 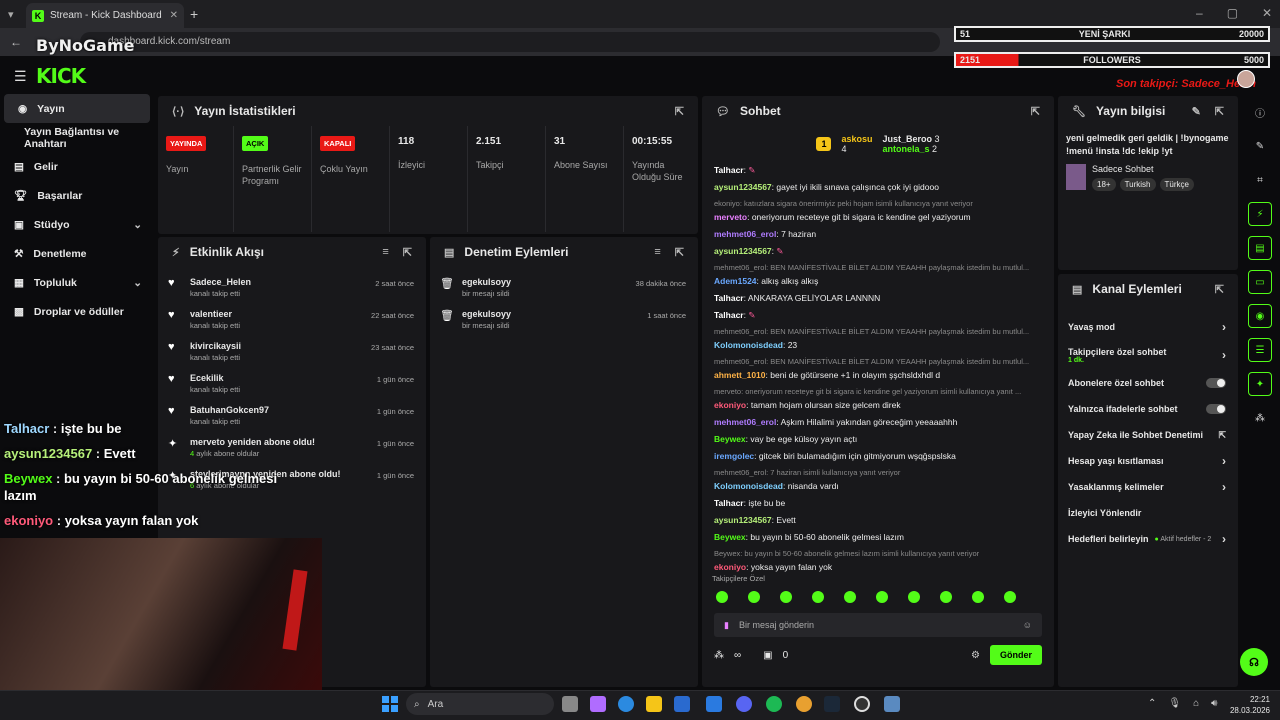 What do you see at coordinates (740, 375) in the screenshot?
I see `chat-username: ahmett_1010` at bounding box center [740, 375].